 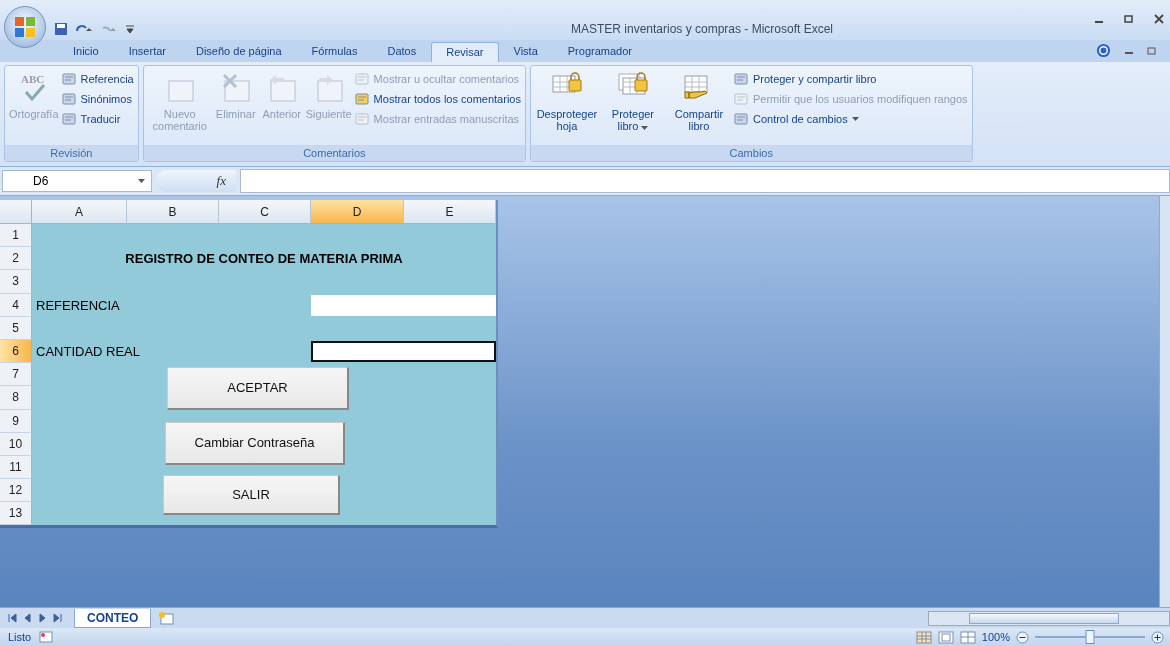 I want to click on logo-icon, so click(x=25, y=27).